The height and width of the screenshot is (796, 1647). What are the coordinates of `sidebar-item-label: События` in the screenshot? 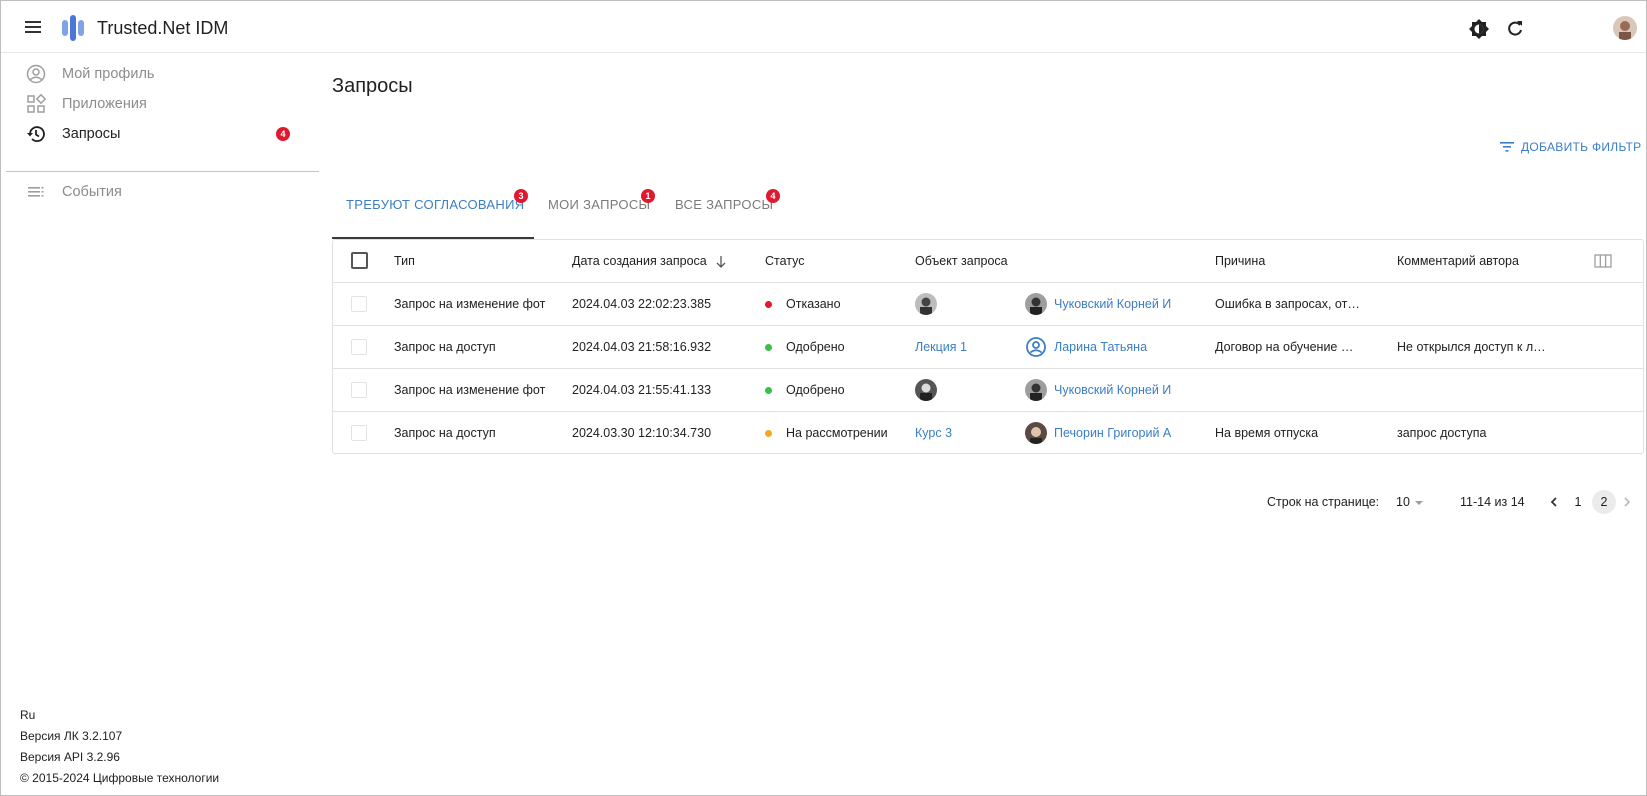 It's located at (92, 192).